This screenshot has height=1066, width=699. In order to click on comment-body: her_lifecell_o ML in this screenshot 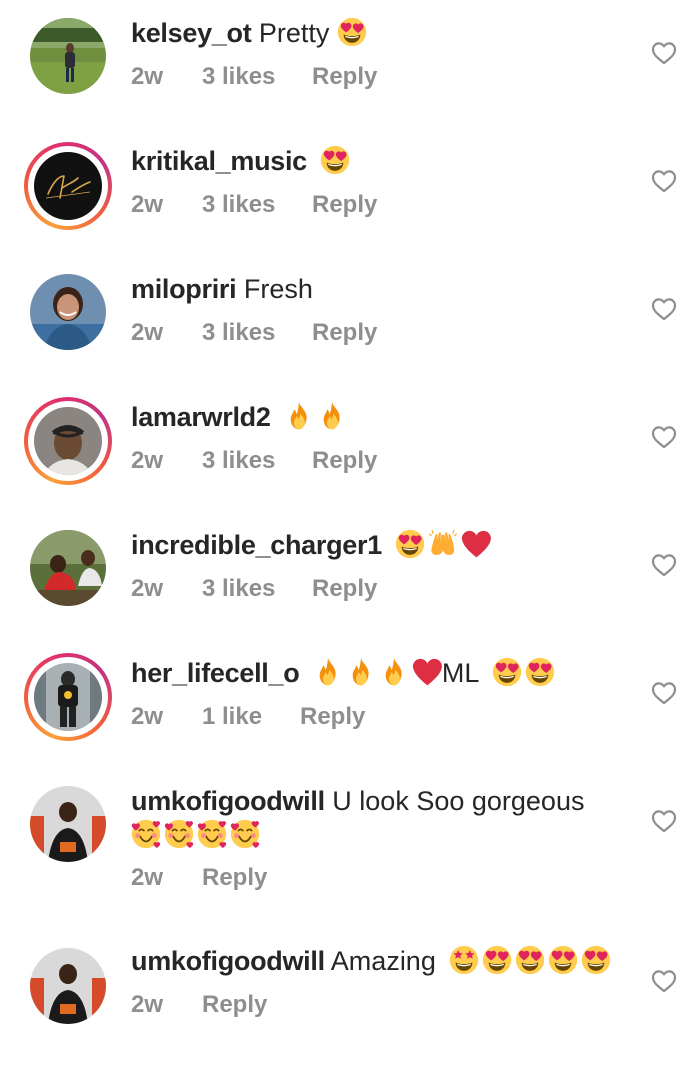, I will do `click(343, 673)`.